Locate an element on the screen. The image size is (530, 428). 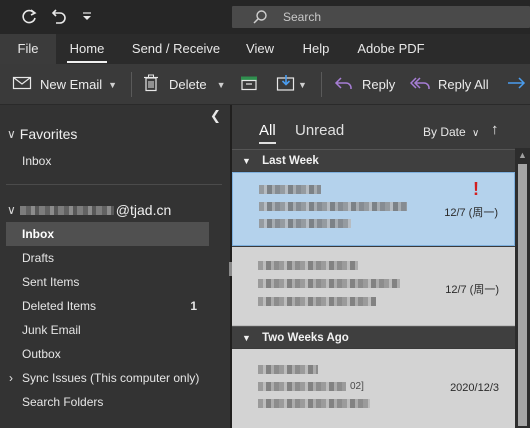
folder-search-folders: Search Folders is located at coordinates (107, 402).